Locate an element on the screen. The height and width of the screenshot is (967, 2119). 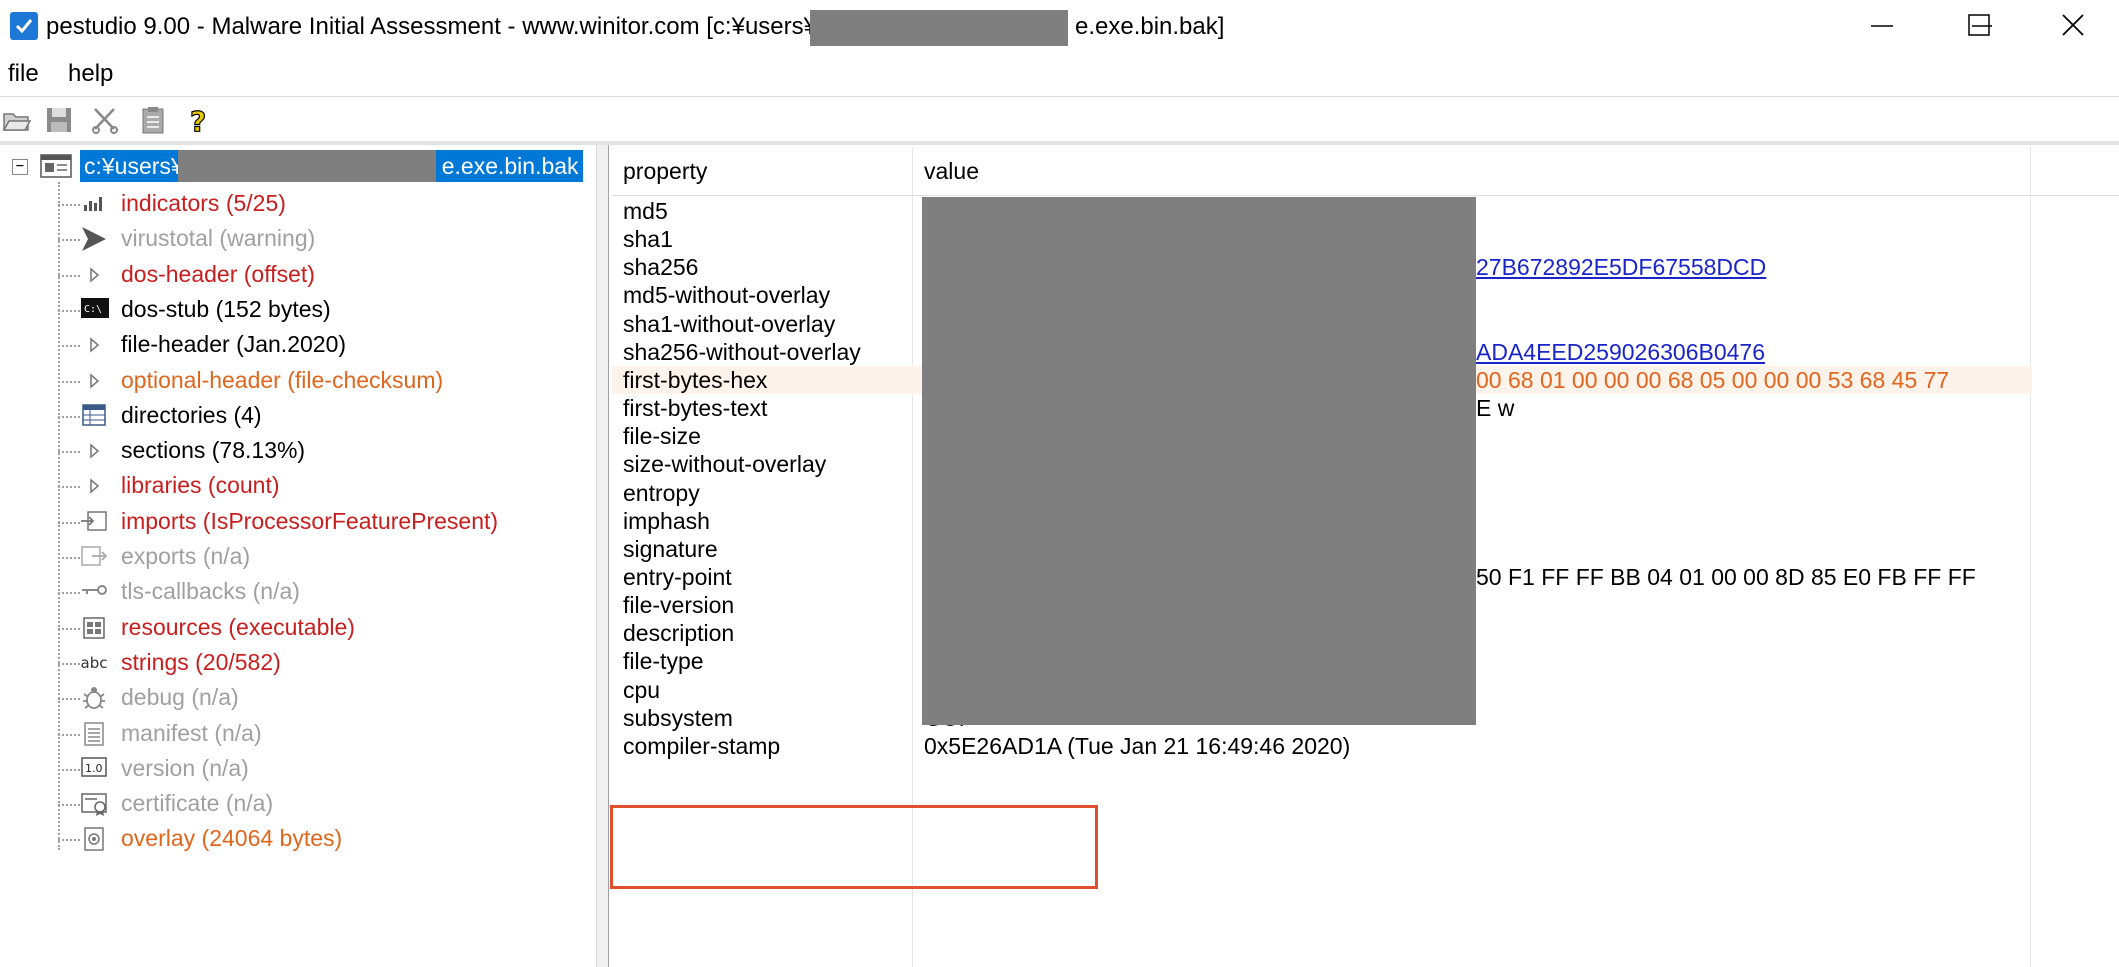
tree-item: virustotal (warning) is located at coordinates (323, 239).